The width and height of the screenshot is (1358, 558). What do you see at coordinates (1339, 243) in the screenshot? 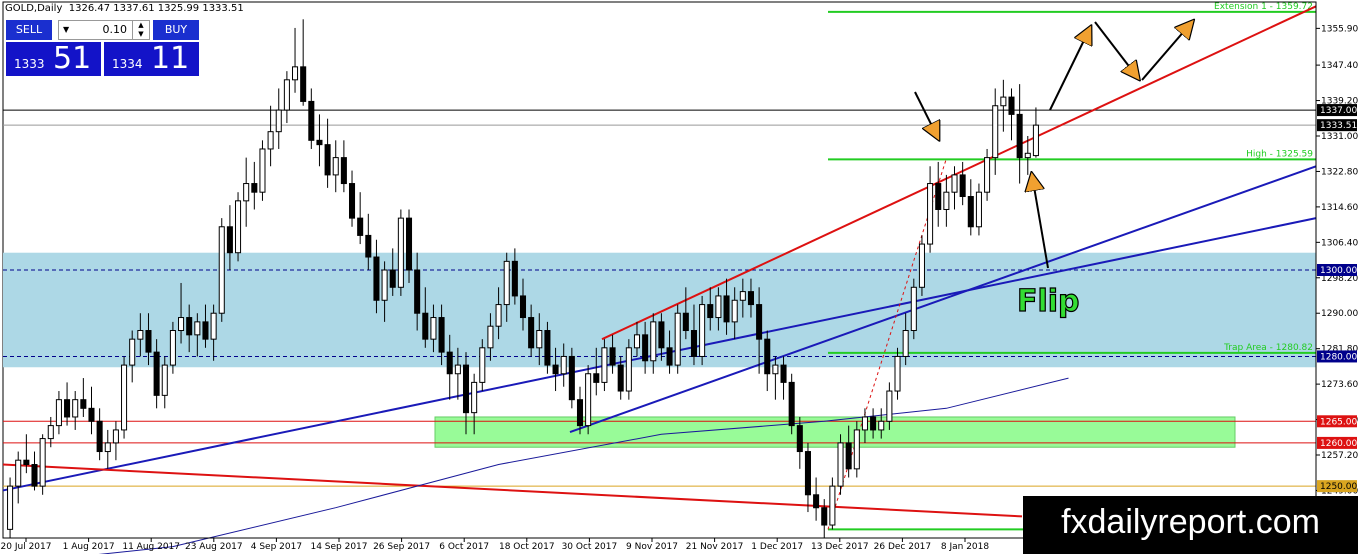
I see `y-tick-label: 1306.40` at bounding box center [1339, 243].